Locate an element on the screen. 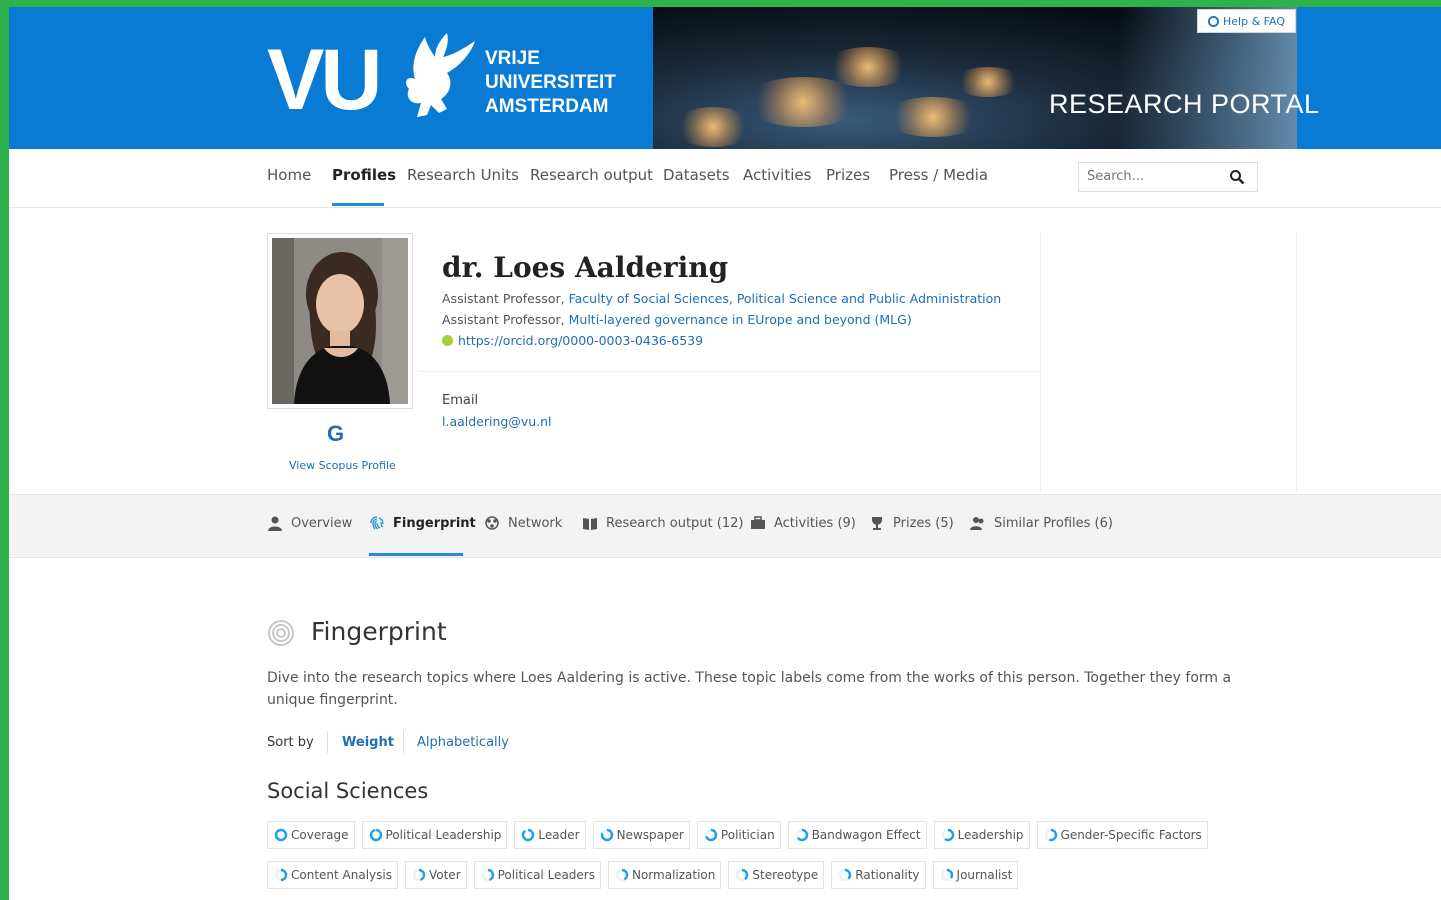 The height and width of the screenshot is (900, 1441). view-scopus-profile-link: View Scopus Profile is located at coordinates (342, 465).